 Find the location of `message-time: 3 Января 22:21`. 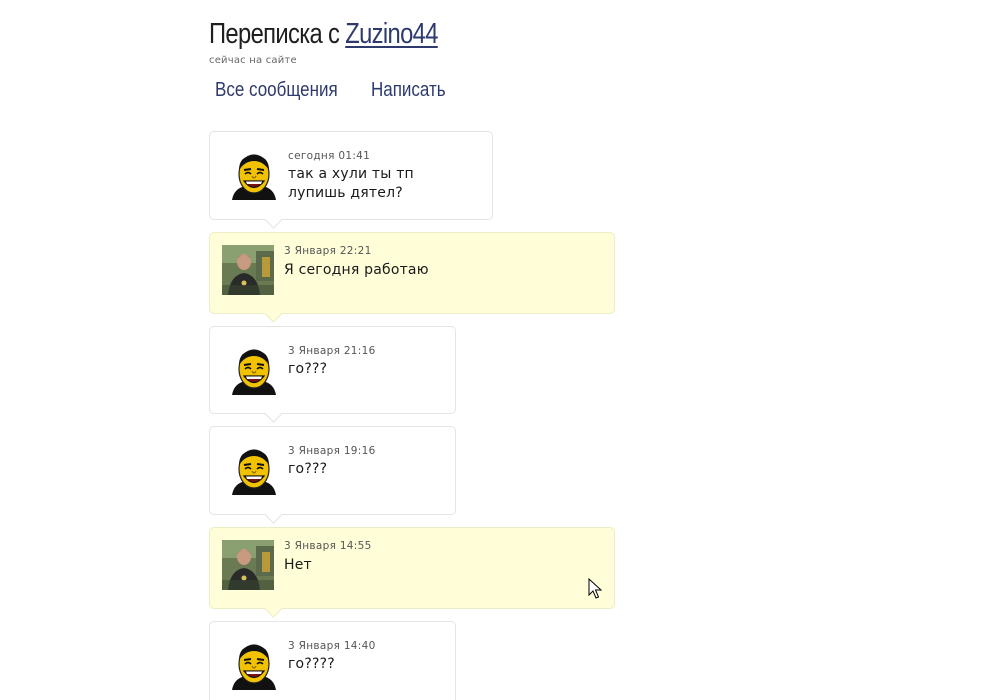

message-time: 3 Января 22:21 is located at coordinates (328, 251).